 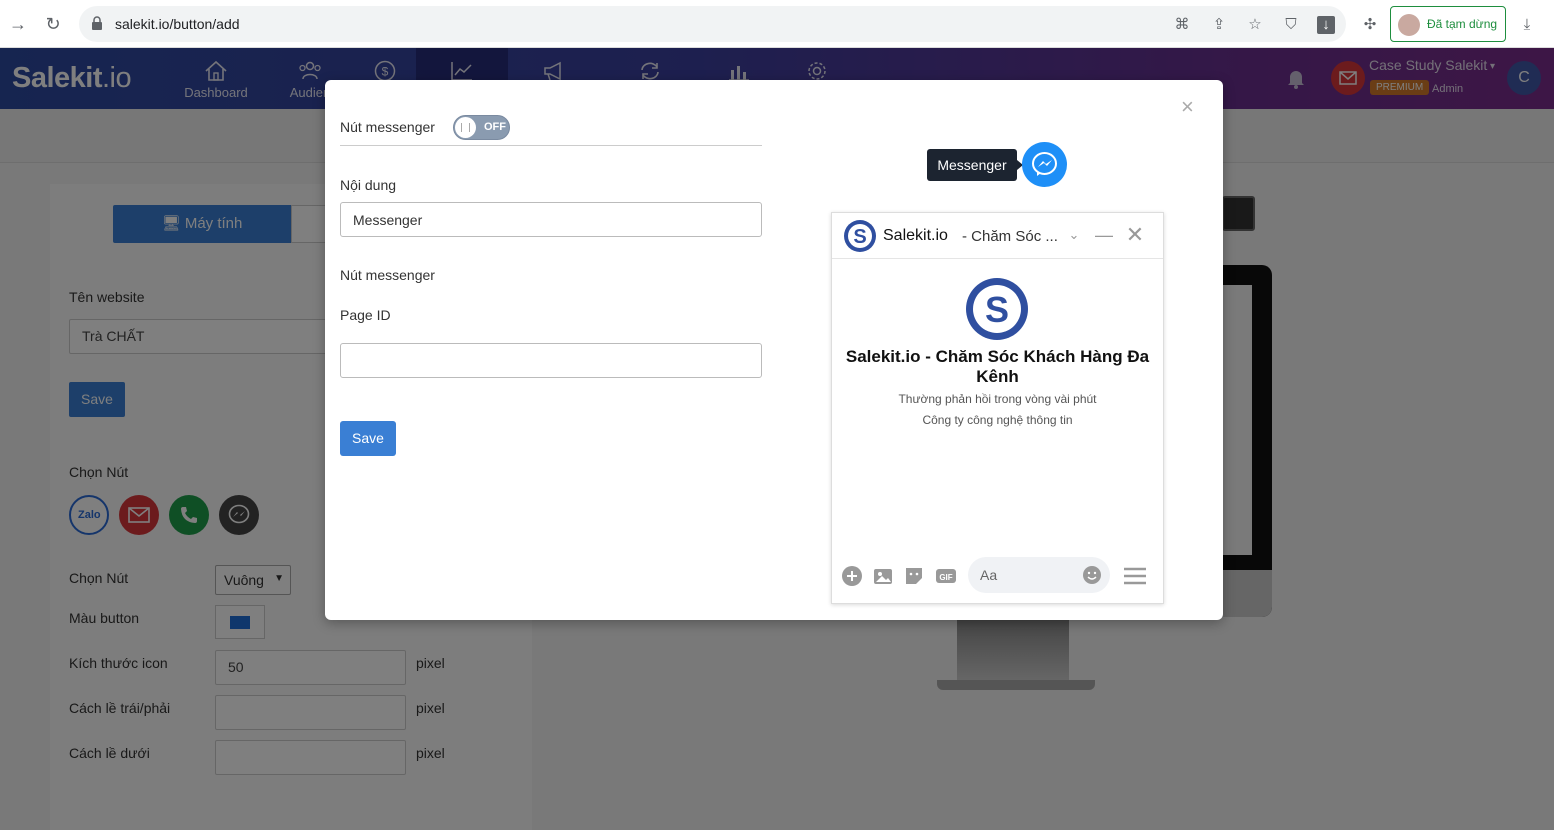 What do you see at coordinates (1370, 25) in the screenshot?
I see `extensions-icon: ✣` at bounding box center [1370, 25].